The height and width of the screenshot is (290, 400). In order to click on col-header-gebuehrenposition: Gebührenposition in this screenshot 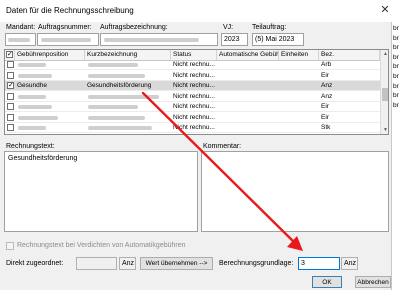, I will do `click(50, 55)`.